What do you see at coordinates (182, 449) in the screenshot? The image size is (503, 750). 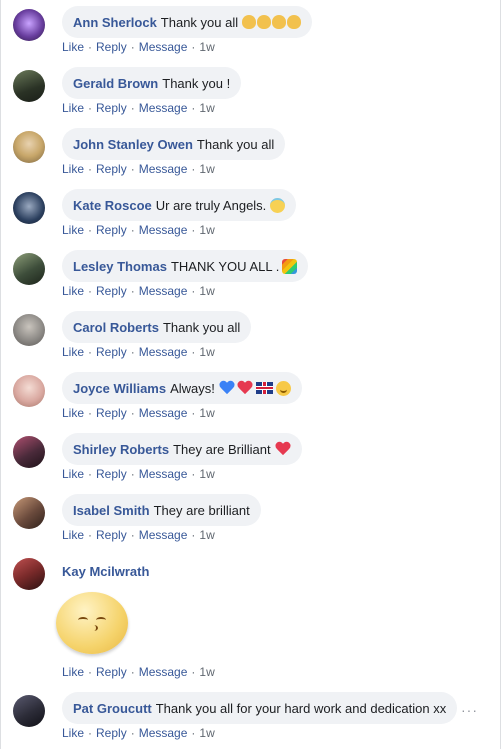 I see `comment-bubble: Shirley Roberts They are Brilliant` at bounding box center [182, 449].